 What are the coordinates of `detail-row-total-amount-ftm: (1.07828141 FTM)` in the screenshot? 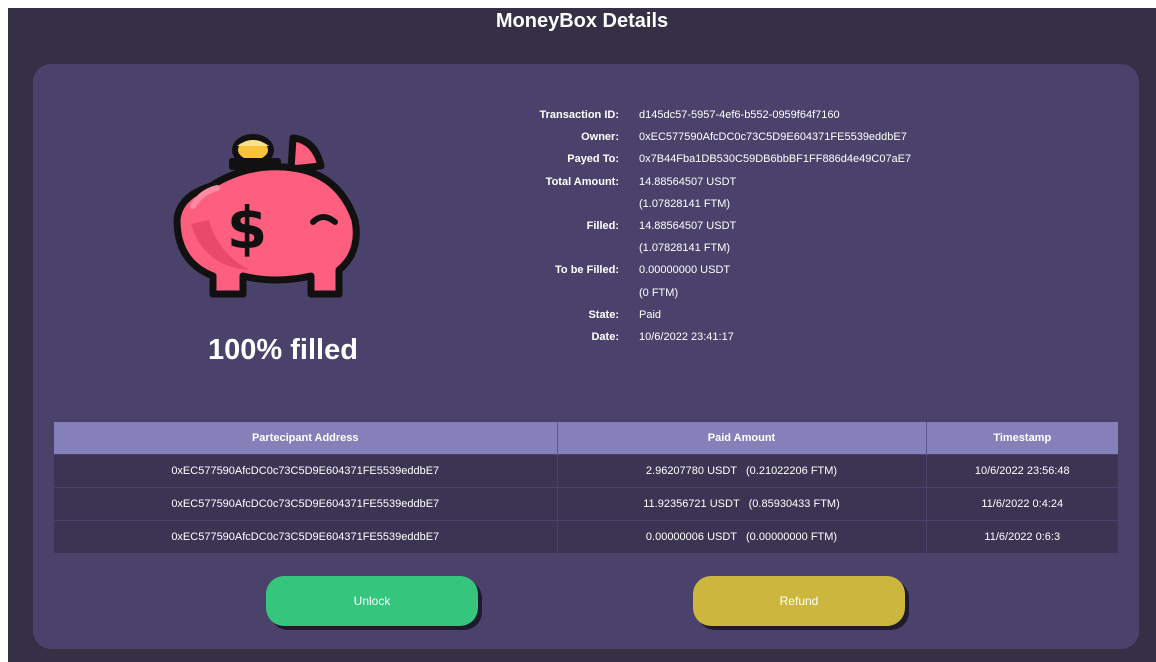 It's located at (743, 204).